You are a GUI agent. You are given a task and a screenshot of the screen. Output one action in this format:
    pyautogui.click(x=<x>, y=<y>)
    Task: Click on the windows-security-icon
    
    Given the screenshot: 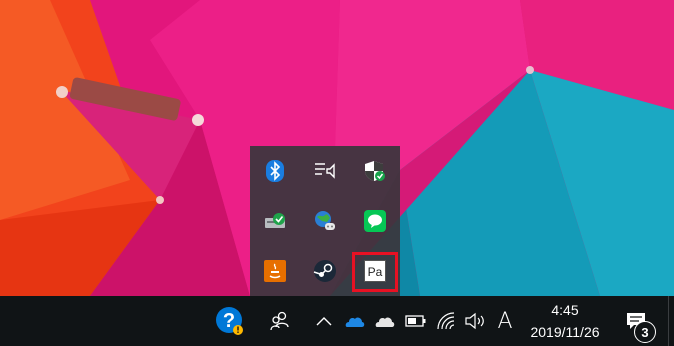 What is the action you would take?
    pyautogui.click(x=375, y=171)
    